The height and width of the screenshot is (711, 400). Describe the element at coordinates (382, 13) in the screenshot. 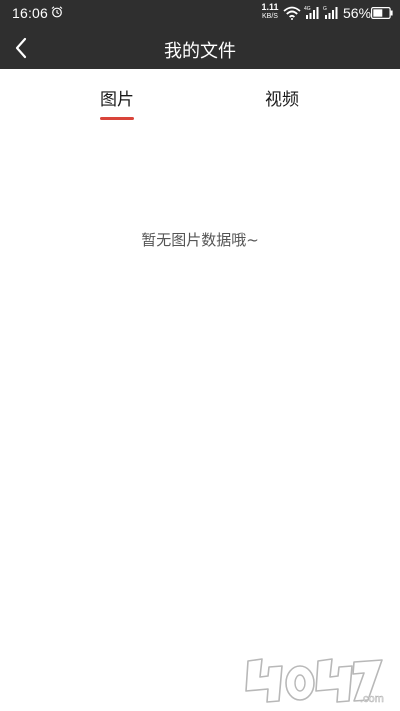

I see `battery-icon` at that location.